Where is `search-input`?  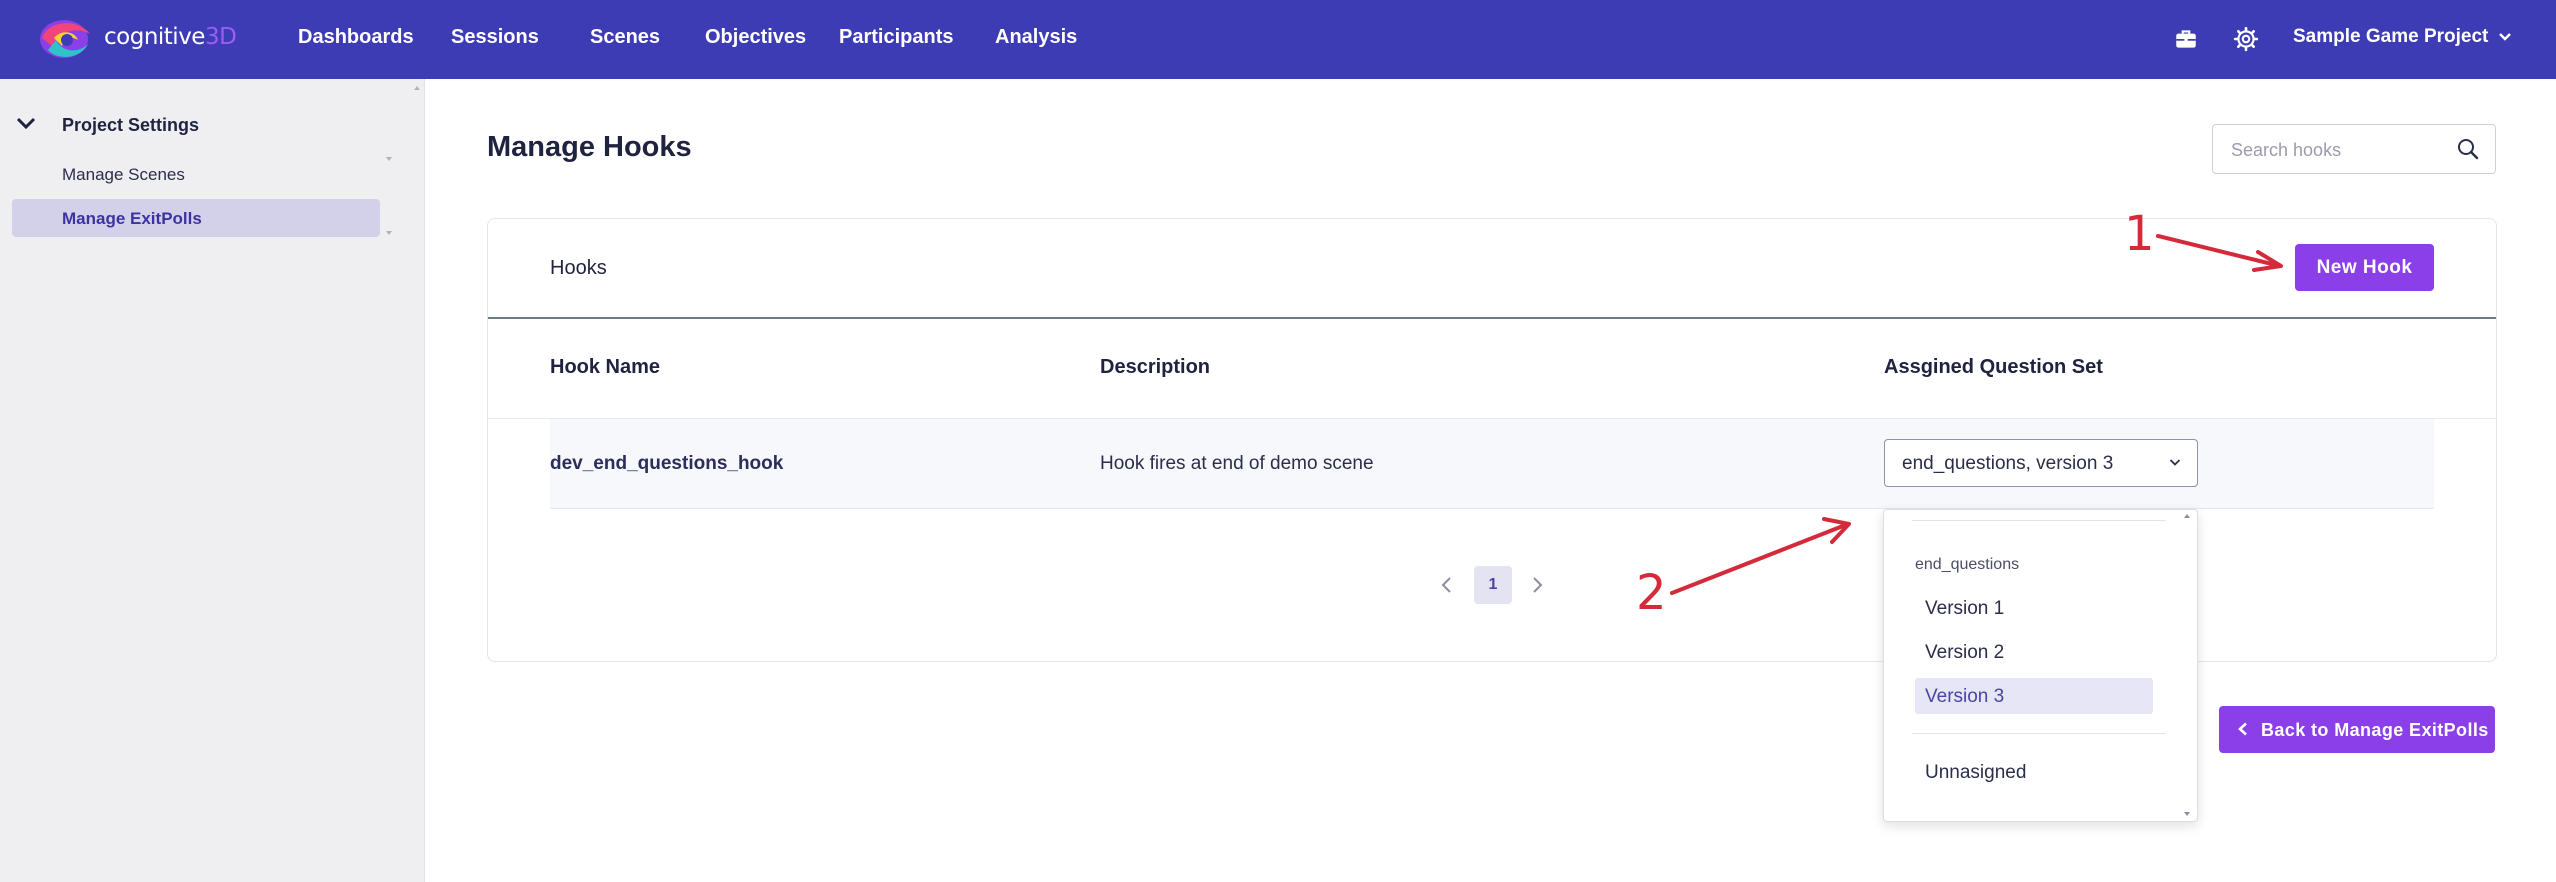 search-input is located at coordinates (2341, 150).